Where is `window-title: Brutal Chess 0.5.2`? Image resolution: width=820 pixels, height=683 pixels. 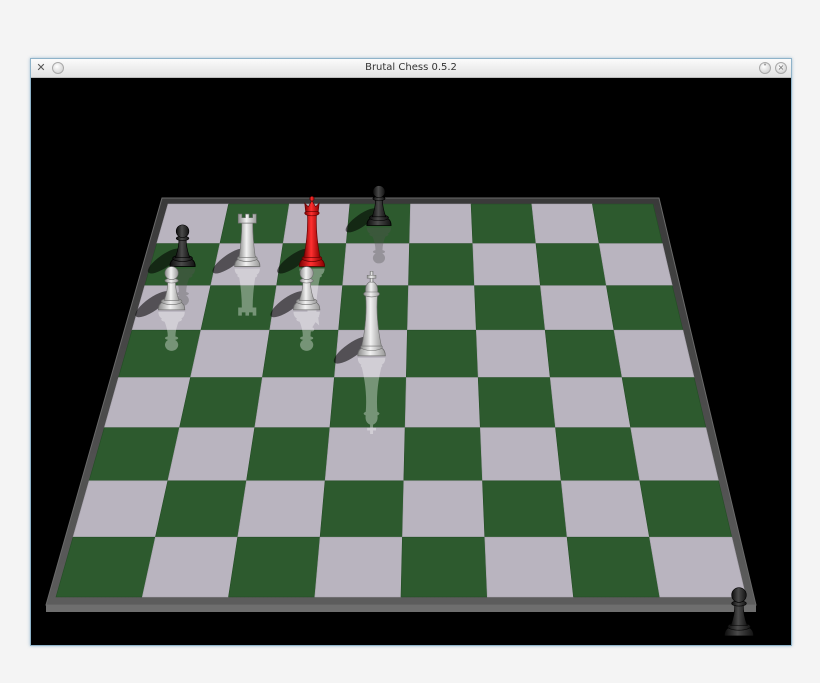
window-title: Brutal Chess 0.5.2 is located at coordinates (411, 67).